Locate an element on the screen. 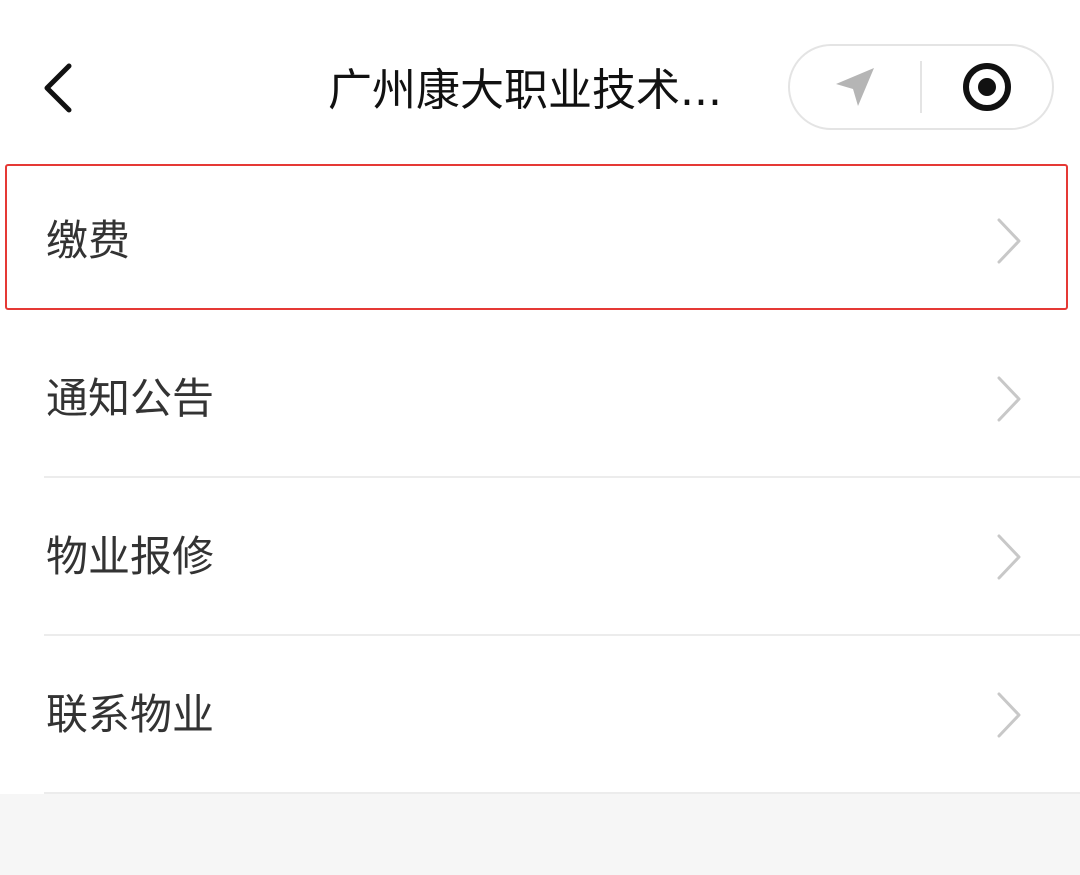 This screenshot has width=1080, height=875. menu-item-label: 联系物业 is located at coordinates (130, 714).